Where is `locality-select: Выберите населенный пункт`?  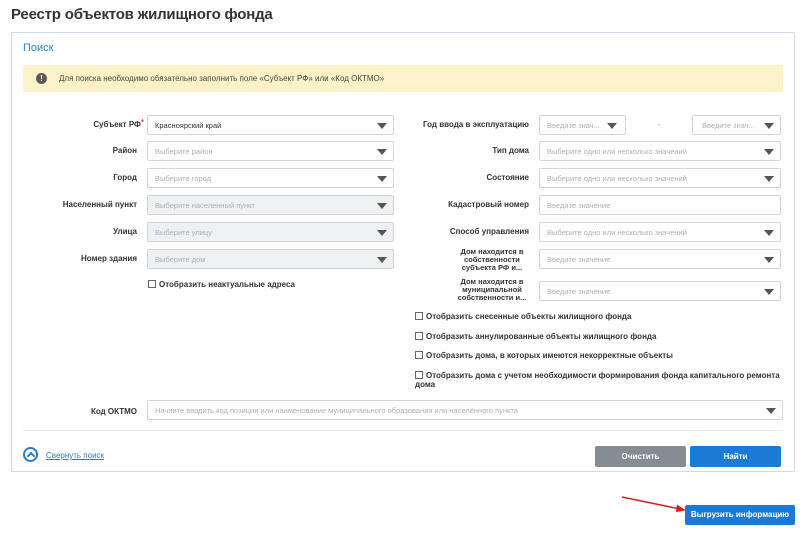 locality-select: Выберите населенный пункт is located at coordinates (270, 205).